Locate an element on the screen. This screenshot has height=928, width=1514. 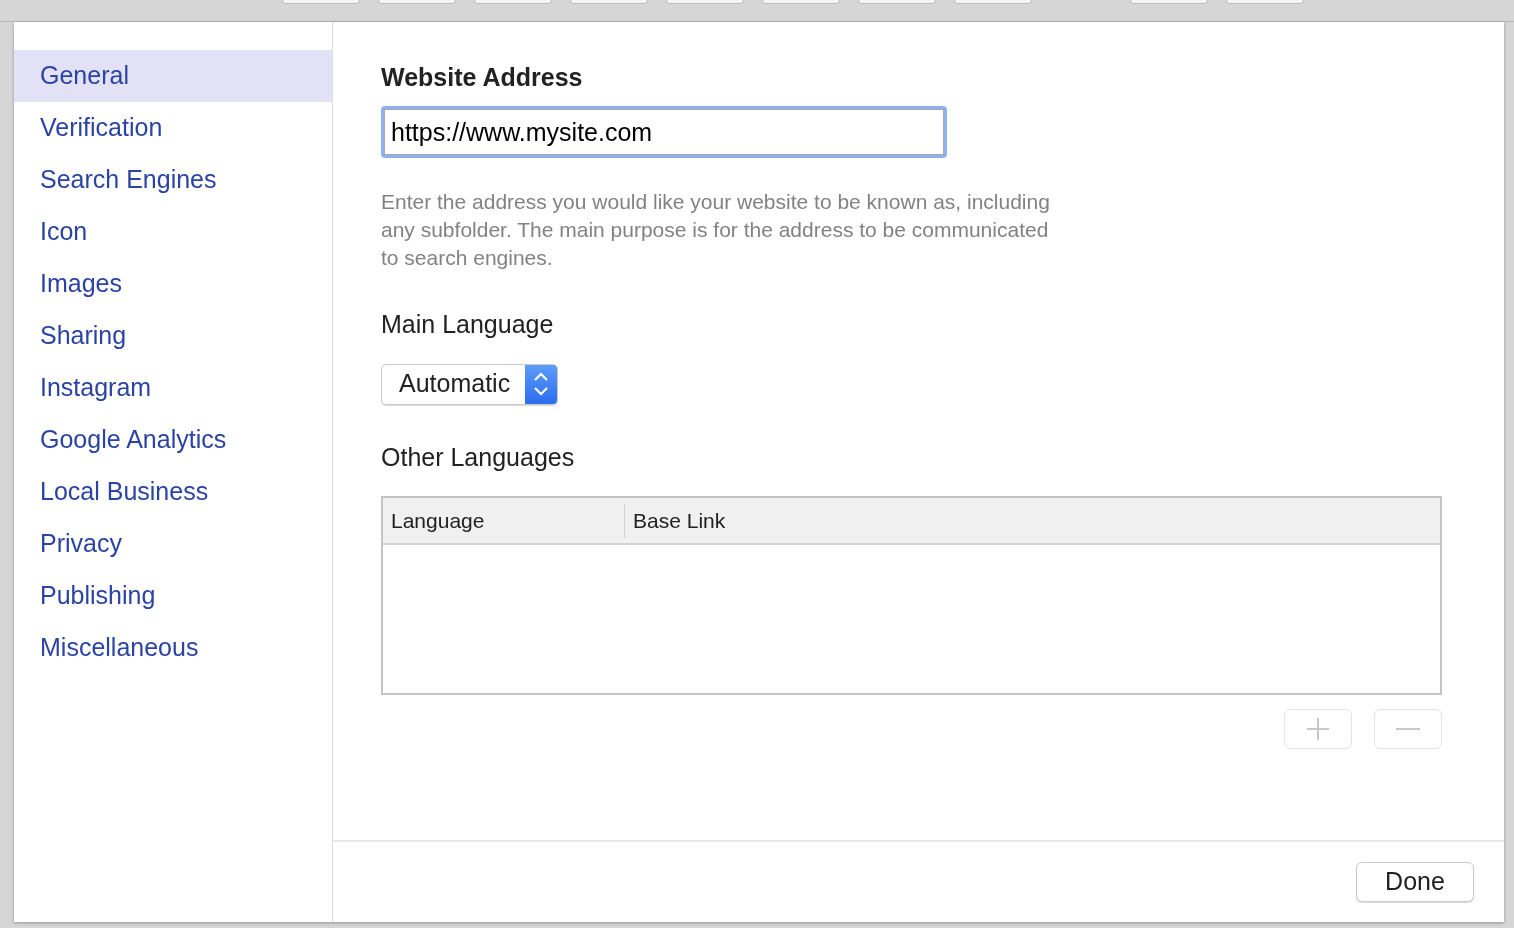
sidebar-item: Local Business is located at coordinates (173, 492).